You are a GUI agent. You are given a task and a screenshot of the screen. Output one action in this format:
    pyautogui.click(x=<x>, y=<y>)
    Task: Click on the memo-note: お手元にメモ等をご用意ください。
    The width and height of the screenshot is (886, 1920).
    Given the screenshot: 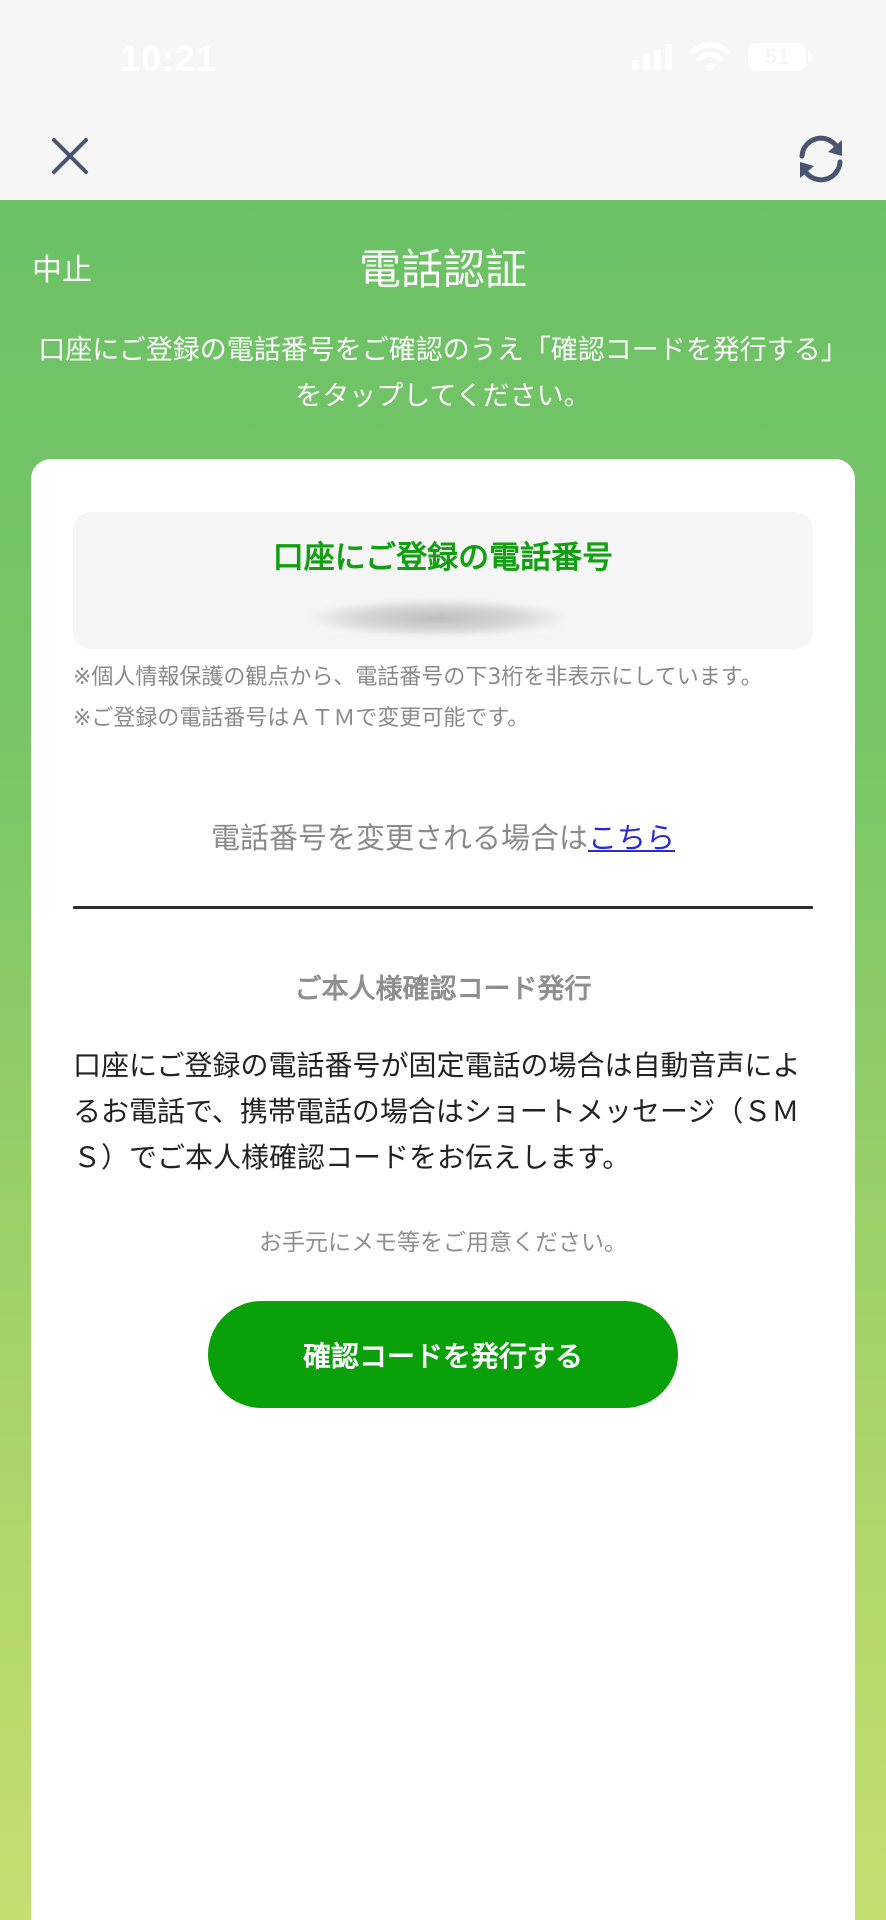 What is the action you would take?
    pyautogui.click(x=443, y=1243)
    